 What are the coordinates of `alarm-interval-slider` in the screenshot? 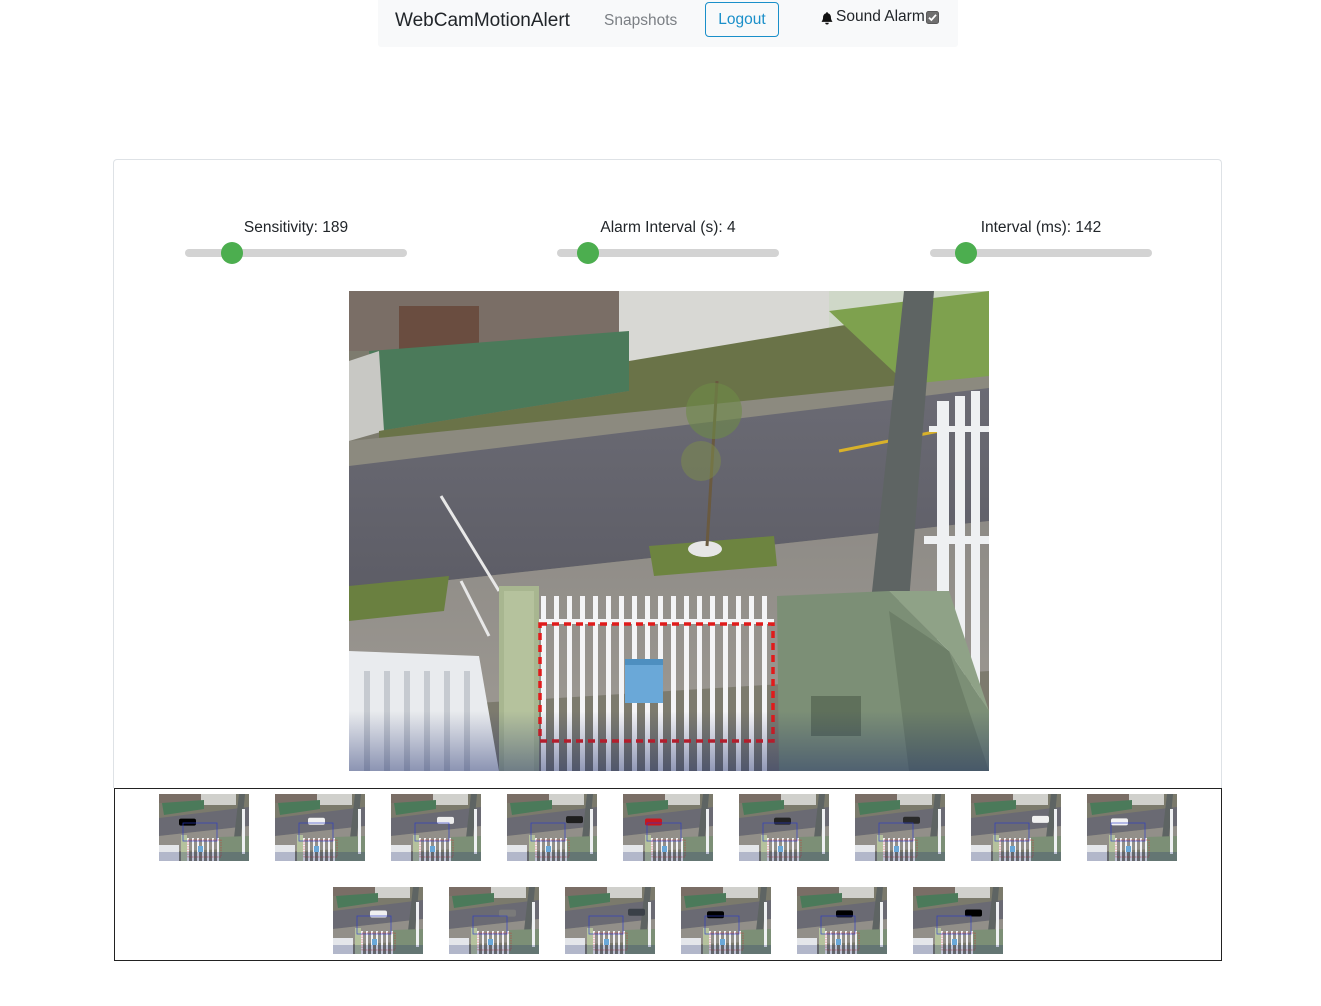 It's located at (668, 253).